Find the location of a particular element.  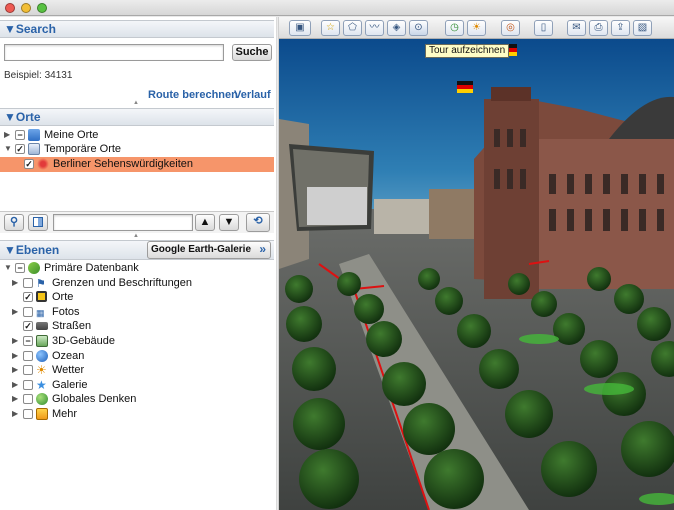

layers-header-label: ▼Ebenen is located at coordinates (32, 250).